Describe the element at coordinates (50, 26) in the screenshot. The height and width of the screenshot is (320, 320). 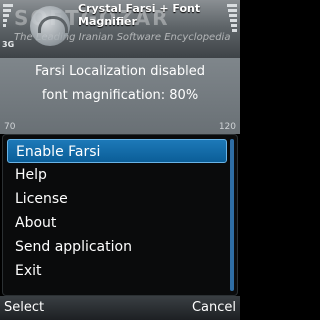
I see `crystal-farsi-app-icon` at that location.